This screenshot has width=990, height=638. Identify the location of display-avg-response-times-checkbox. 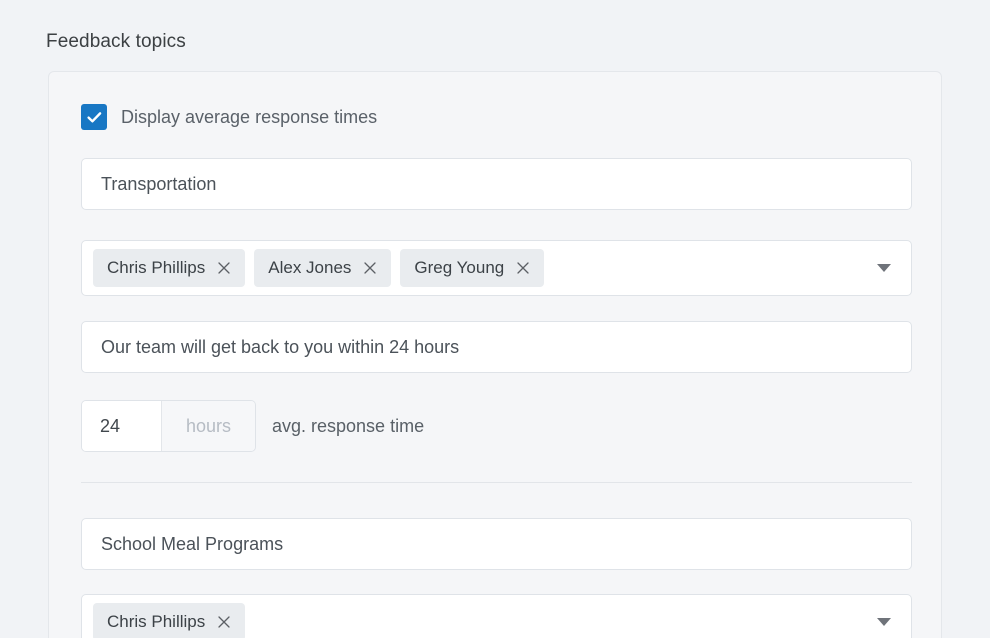
(94, 117).